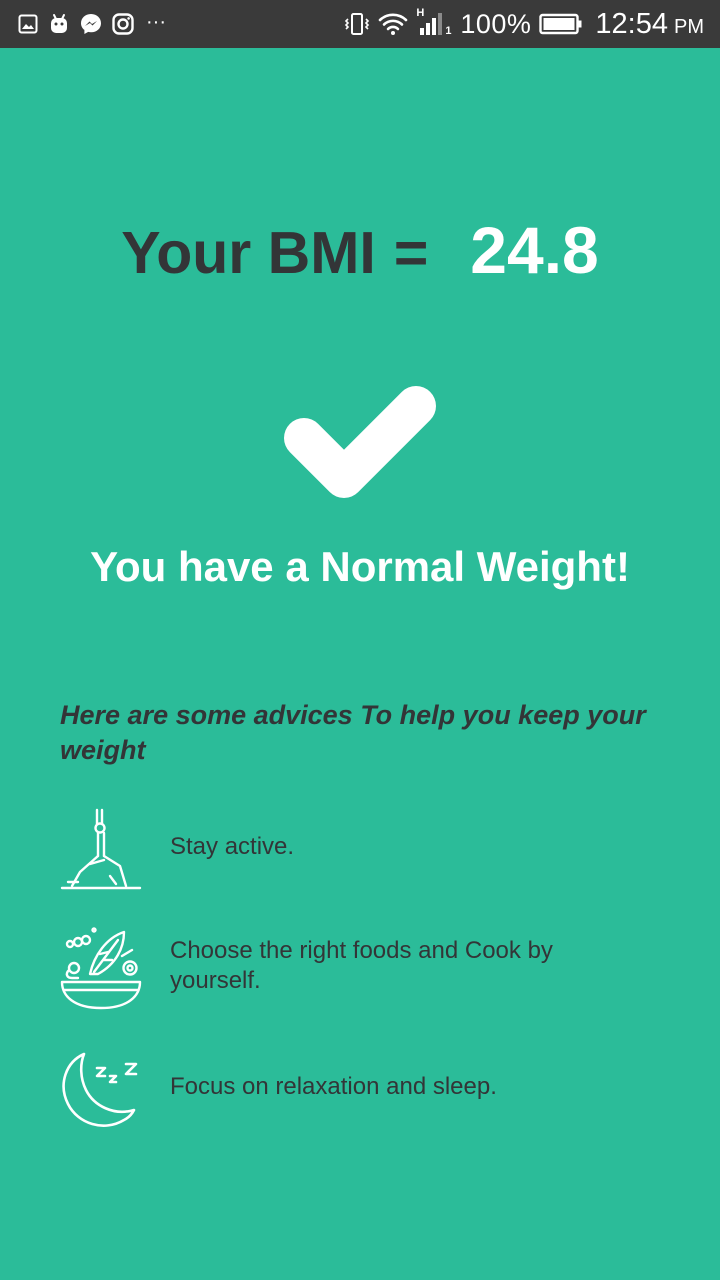  Describe the element at coordinates (448, 31) in the screenshot. I see `sim-slot-label: 1` at that location.